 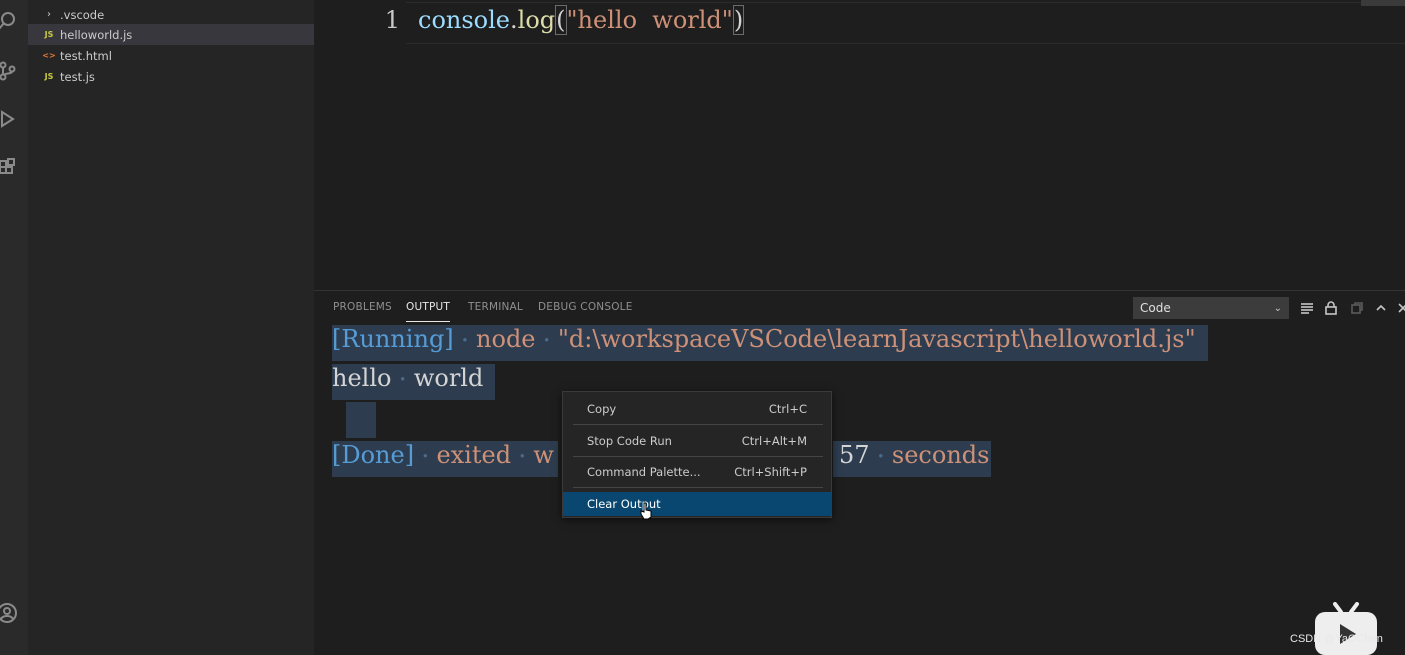 What do you see at coordinates (854, 455) in the screenshot?
I see `output-done-time: 57` at bounding box center [854, 455].